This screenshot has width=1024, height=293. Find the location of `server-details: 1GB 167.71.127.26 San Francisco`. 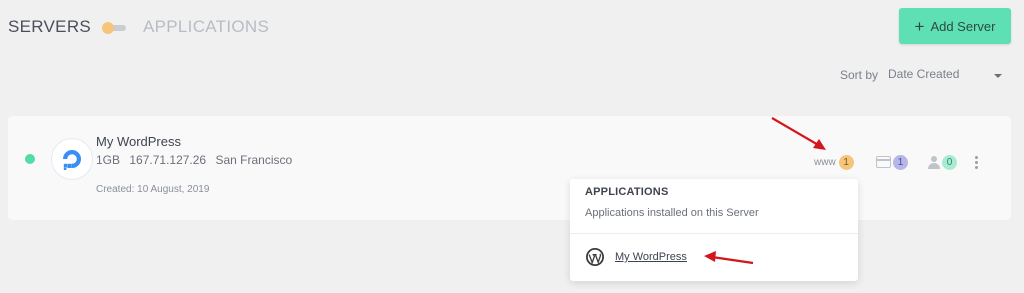

server-details: 1GB 167.71.127.26 San Francisco is located at coordinates (197, 160).